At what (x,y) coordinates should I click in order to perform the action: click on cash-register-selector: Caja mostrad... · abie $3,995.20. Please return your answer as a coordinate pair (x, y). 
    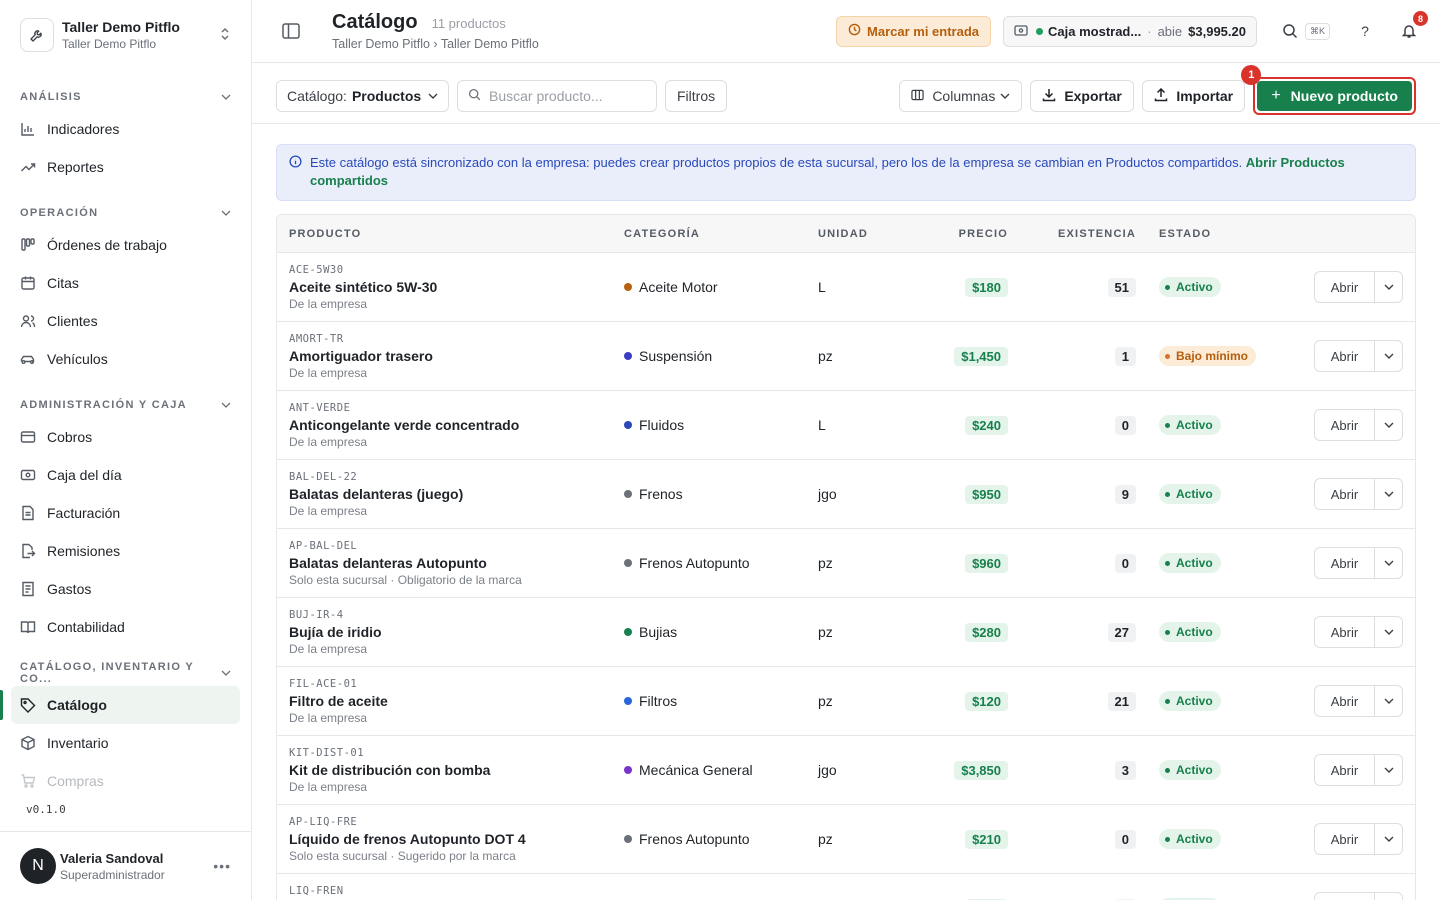
    Looking at the image, I should click on (1130, 31).